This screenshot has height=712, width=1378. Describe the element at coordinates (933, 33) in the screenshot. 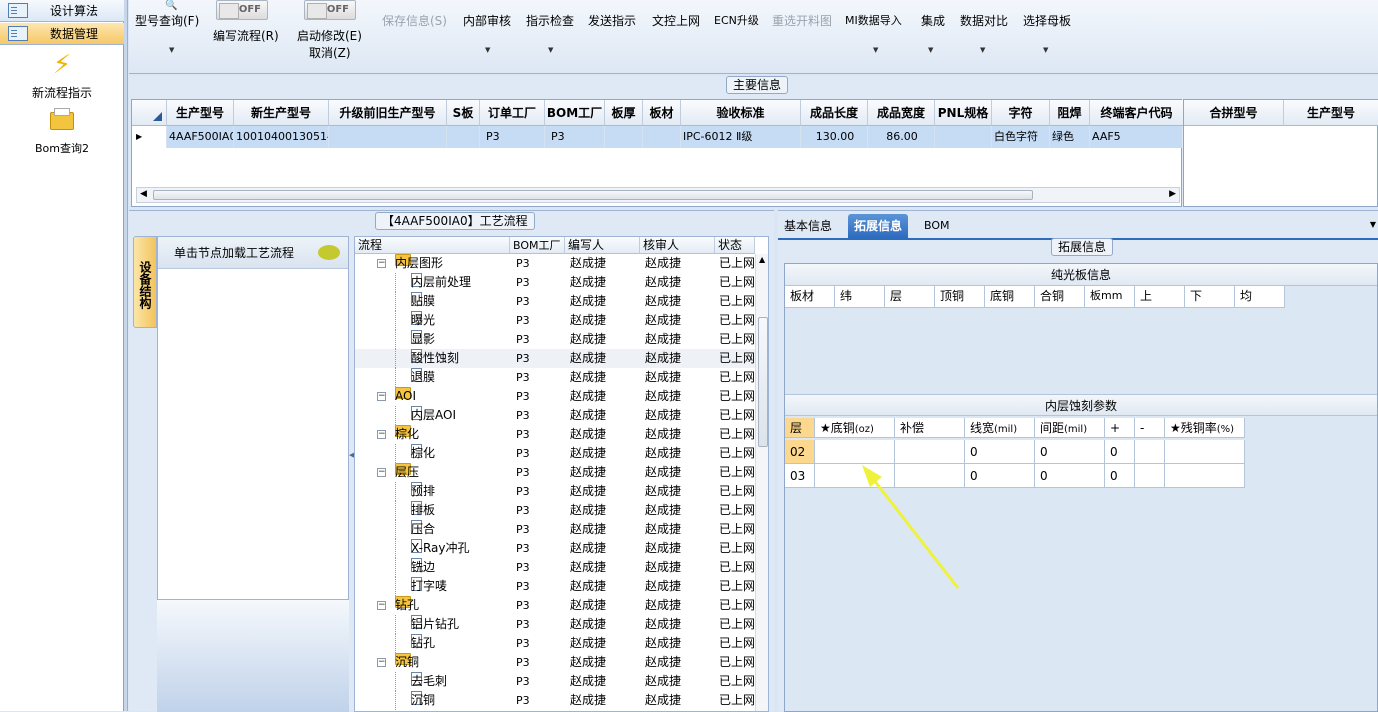

I see `integrate-button: 集成 ▼` at that location.